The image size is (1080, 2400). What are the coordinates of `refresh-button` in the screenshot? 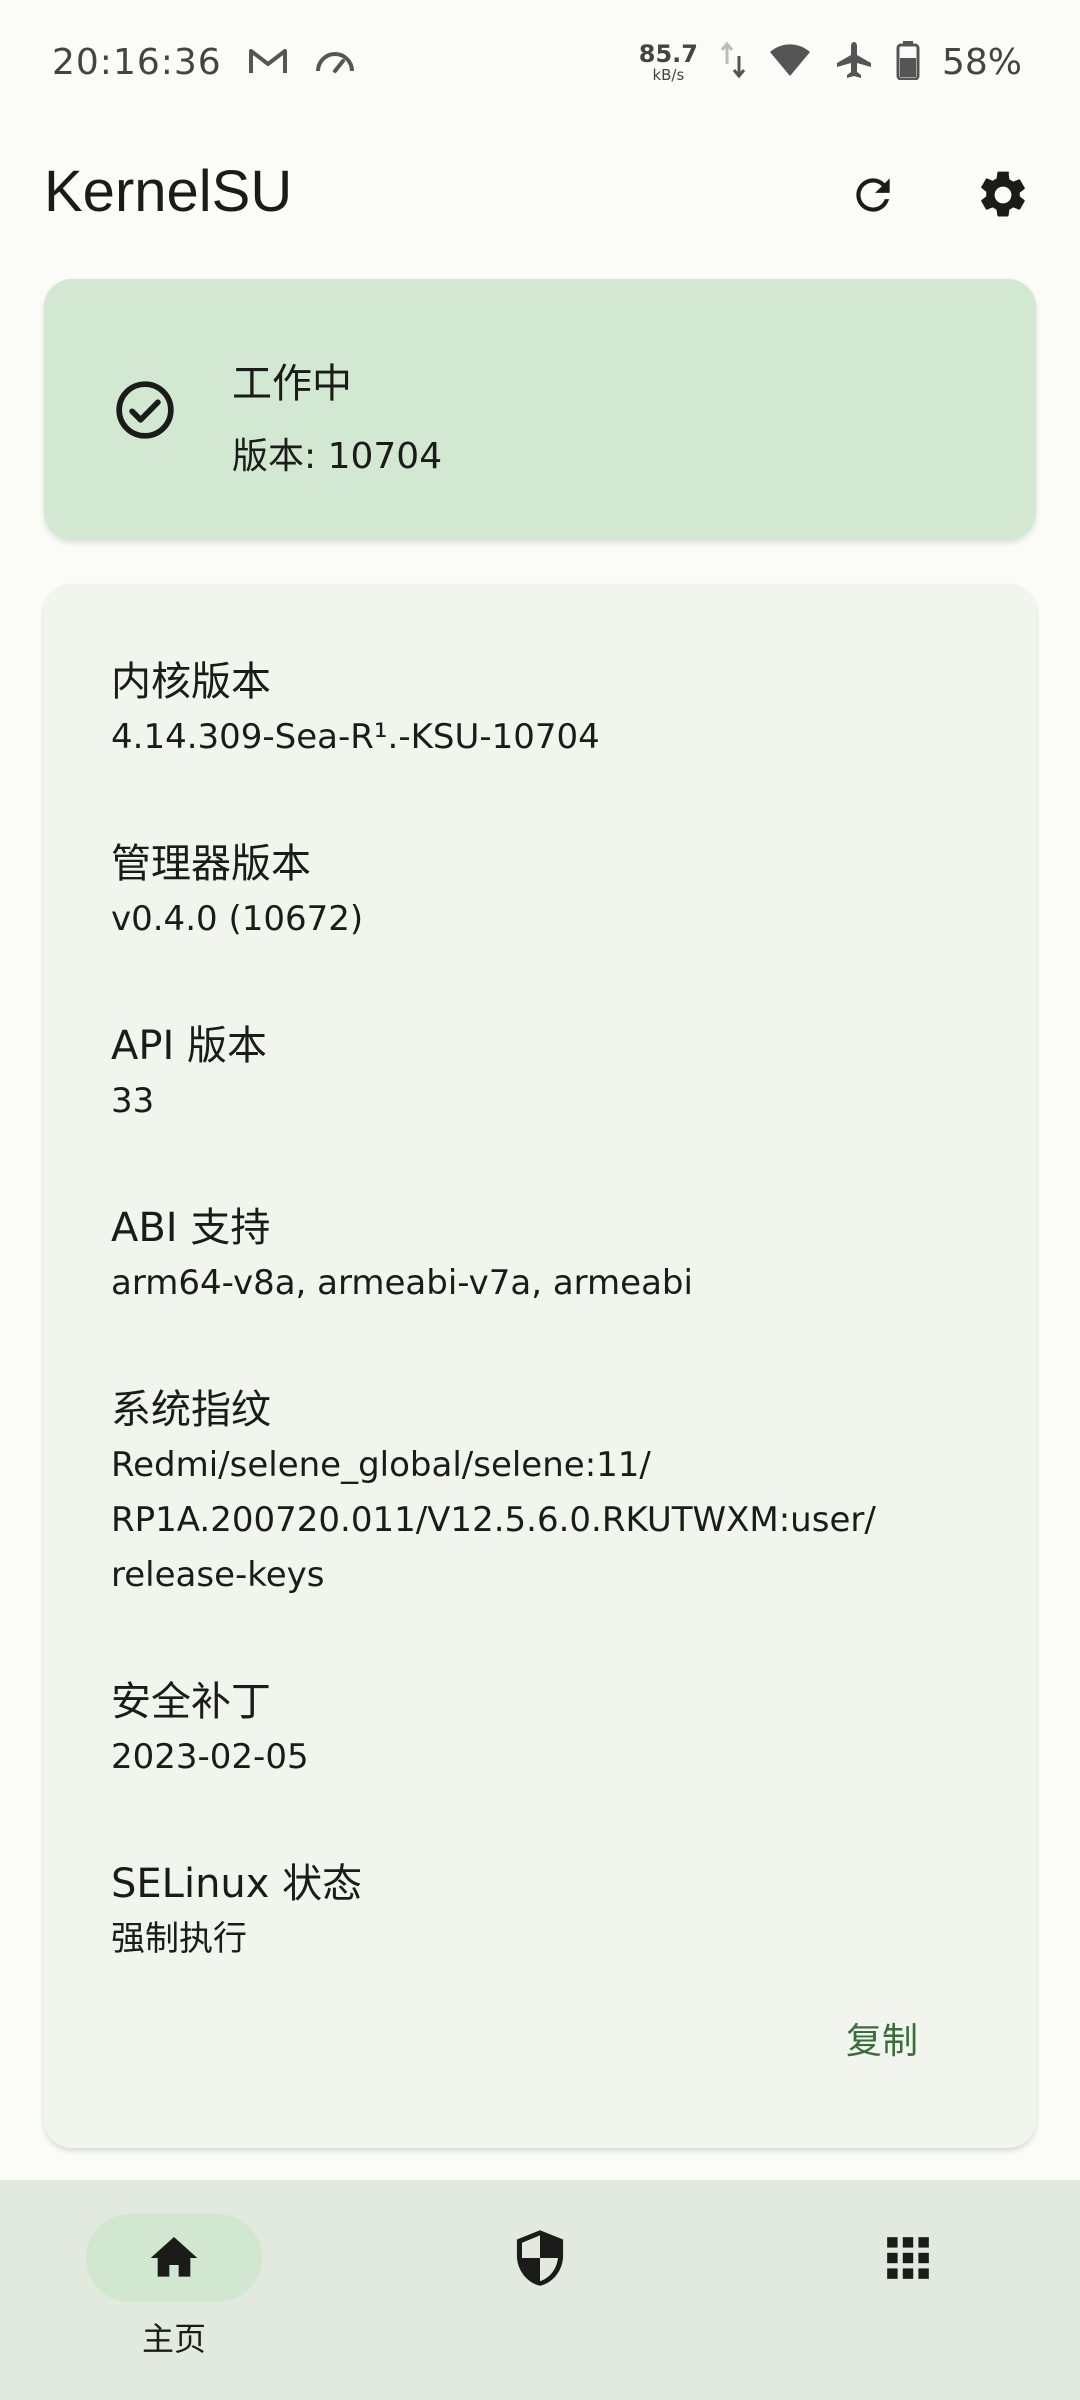 It's located at (873, 195).